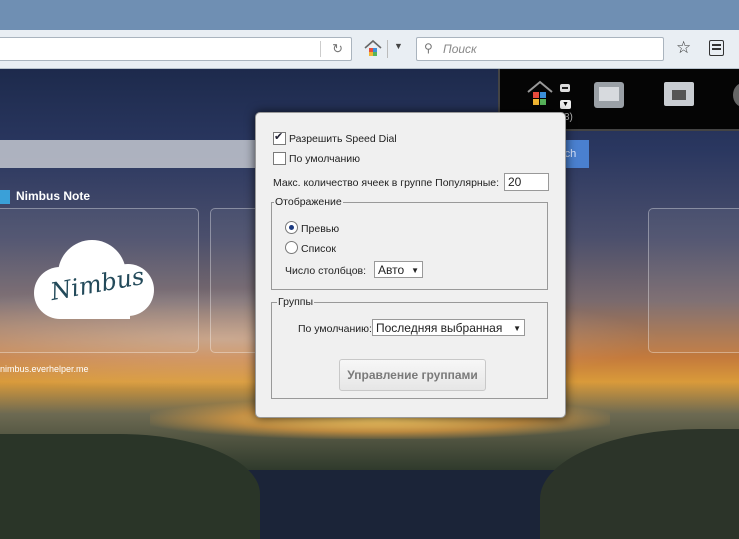 The image size is (739, 539). I want to click on columns-select: Авто ▼, so click(398, 269).